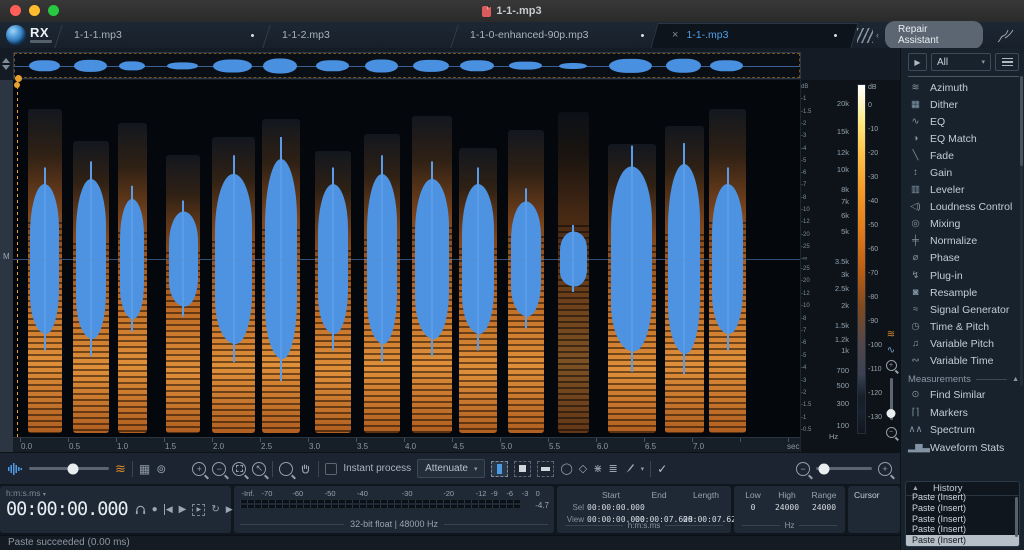 This screenshot has width=1024, height=550. Describe the element at coordinates (945, 258) in the screenshot. I see `module-label: Phase` at that location.